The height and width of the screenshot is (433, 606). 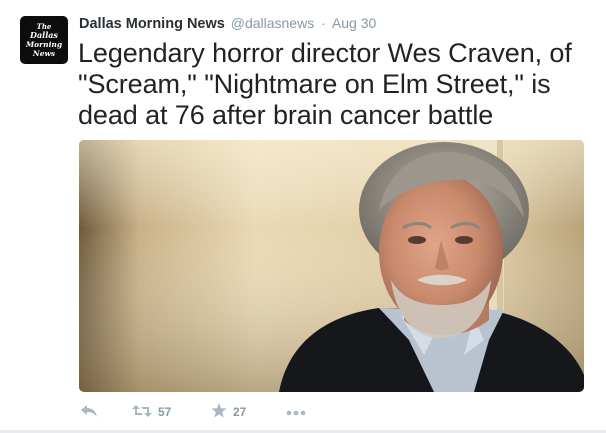 I want to click on reply-button, so click(x=89, y=412).